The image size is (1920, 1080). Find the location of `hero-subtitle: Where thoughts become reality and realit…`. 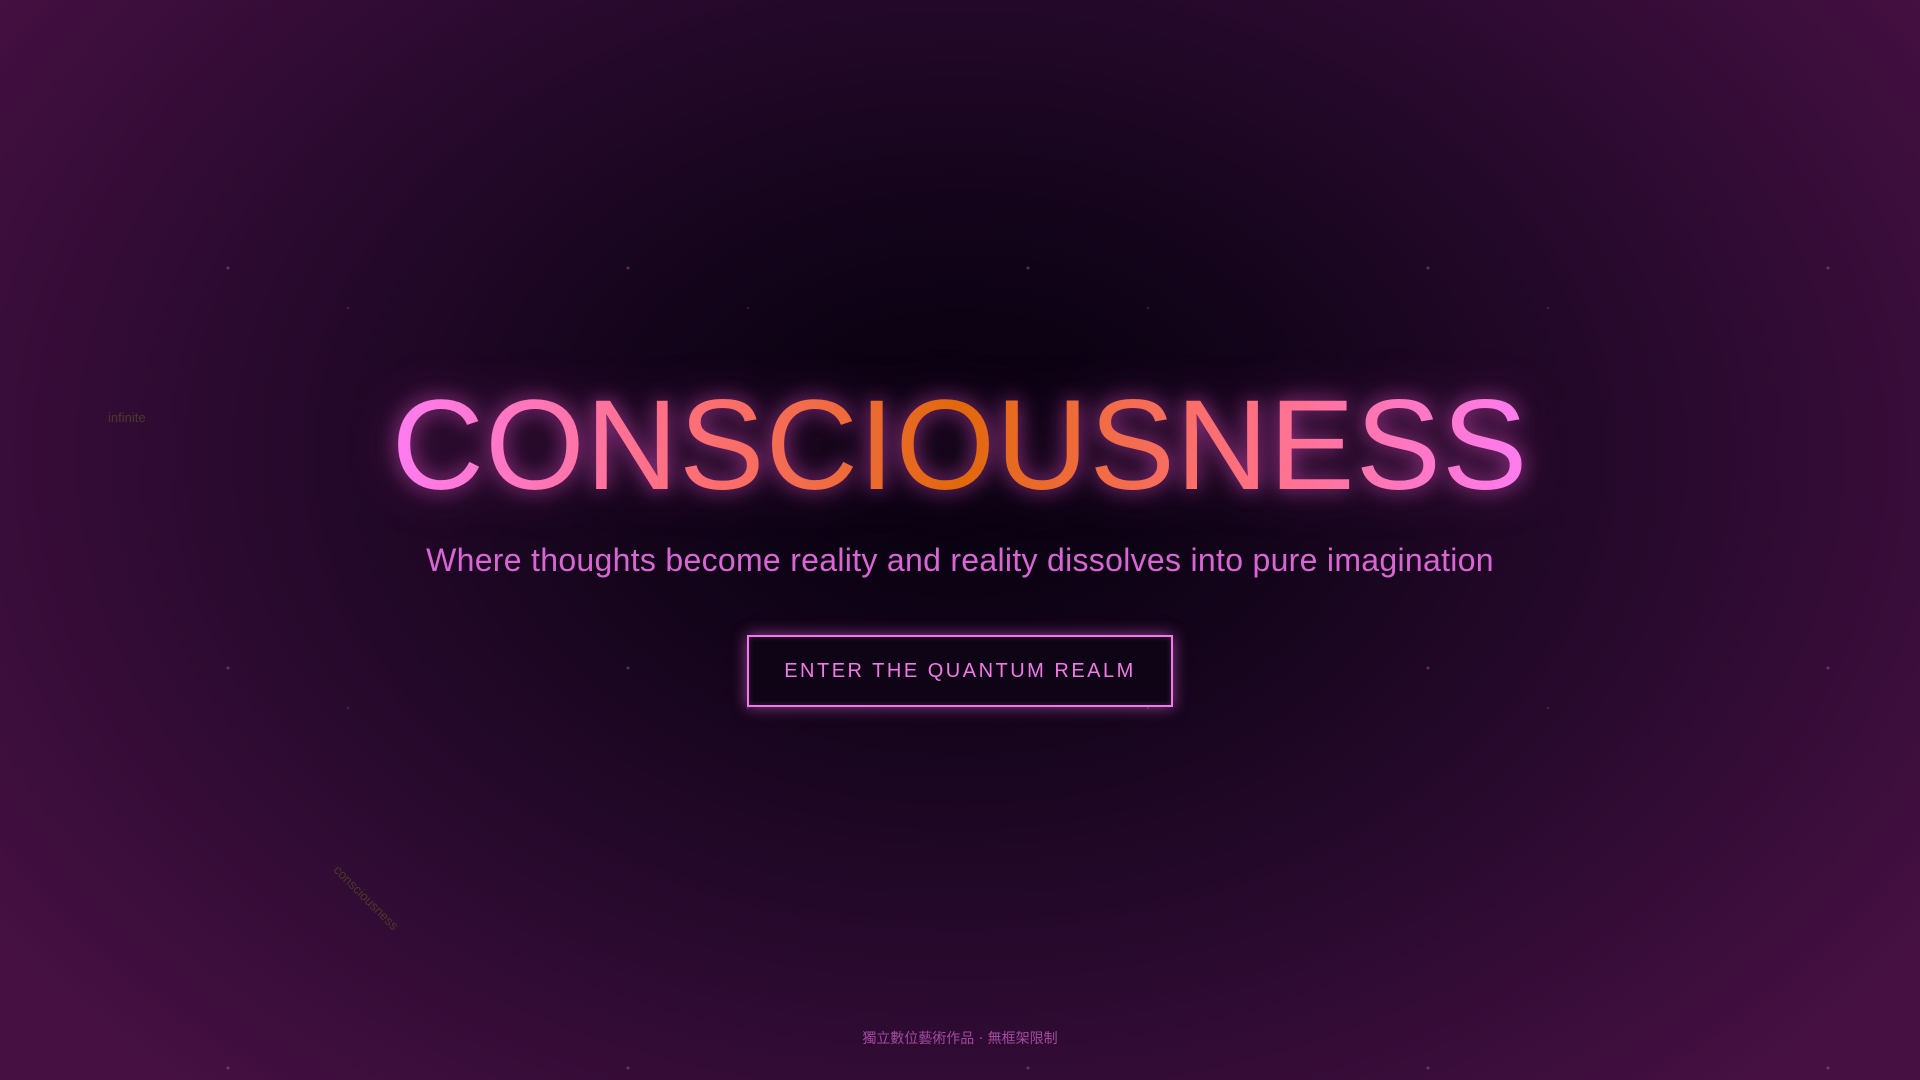

hero-subtitle: Where thoughts become reality and realit… is located at coordinates (960, 560).